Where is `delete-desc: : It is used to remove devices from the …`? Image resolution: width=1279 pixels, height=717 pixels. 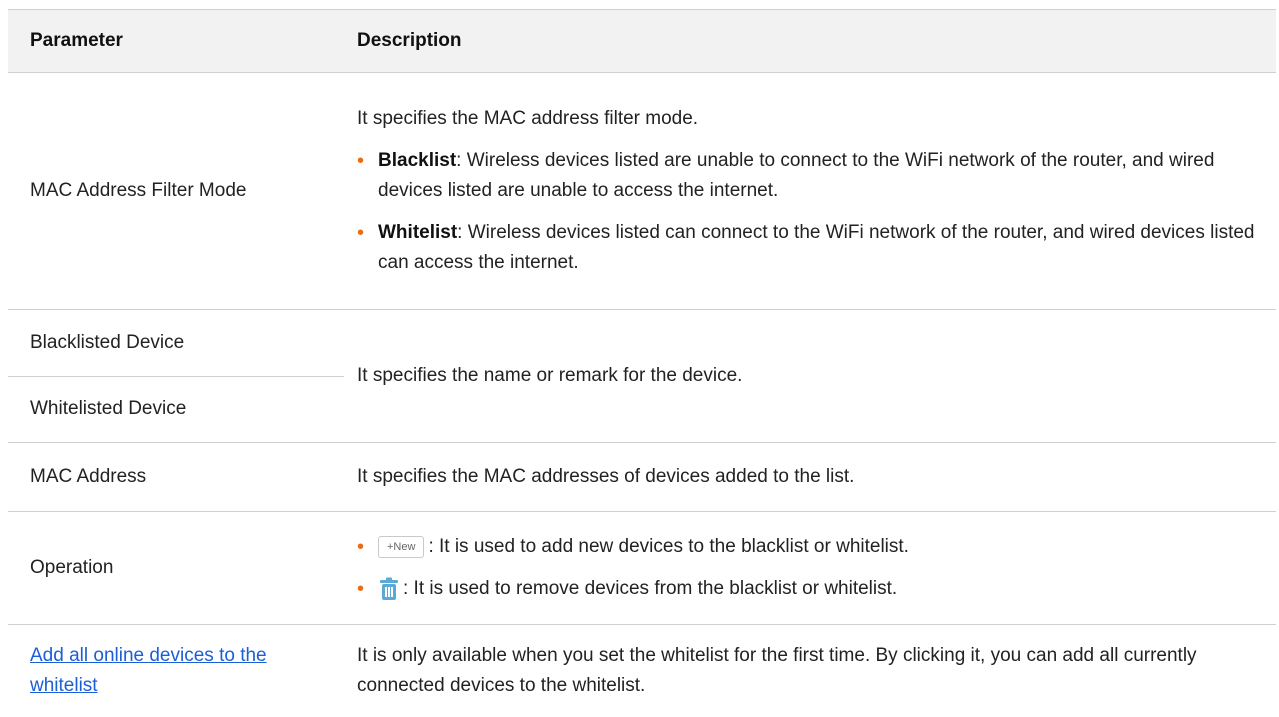 delete-desc: : It is used to remove devices from the … is located at coordinates (650, 588).